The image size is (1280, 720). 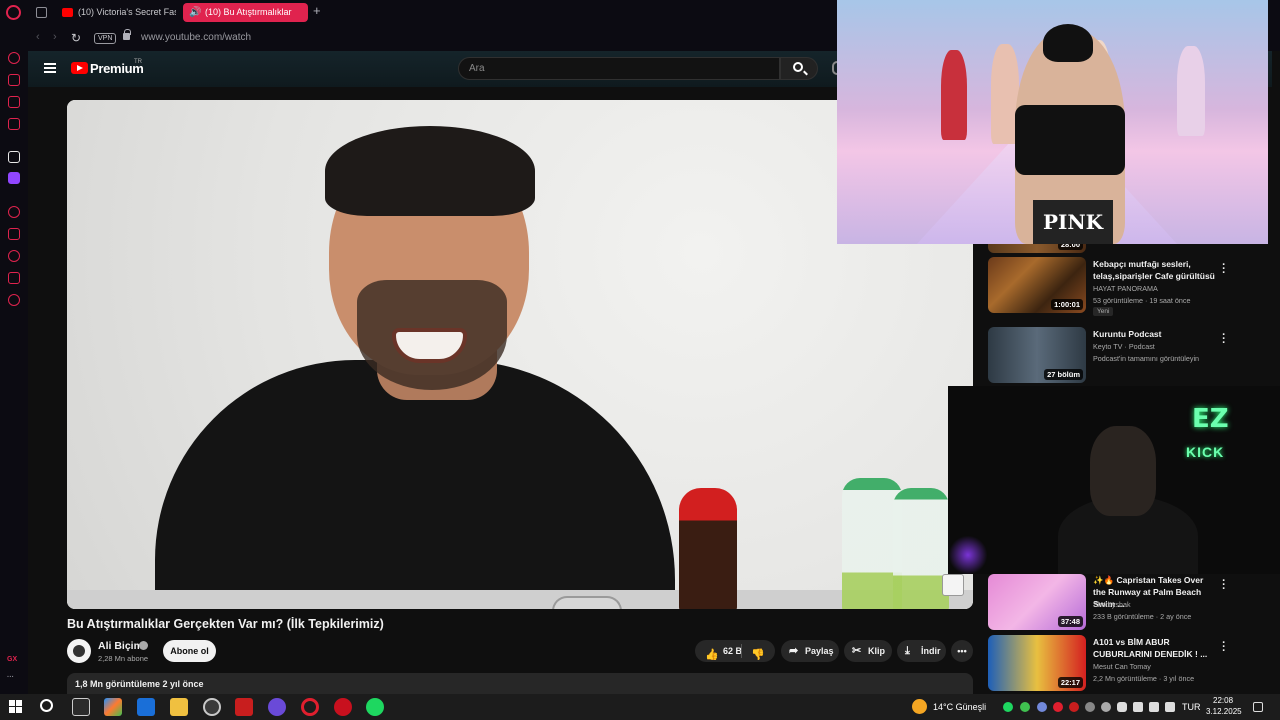 What do you see at coordinates (76, 38) in the screenshot?
I see `reload-icon: ↻` at bounding box center [76, 38].